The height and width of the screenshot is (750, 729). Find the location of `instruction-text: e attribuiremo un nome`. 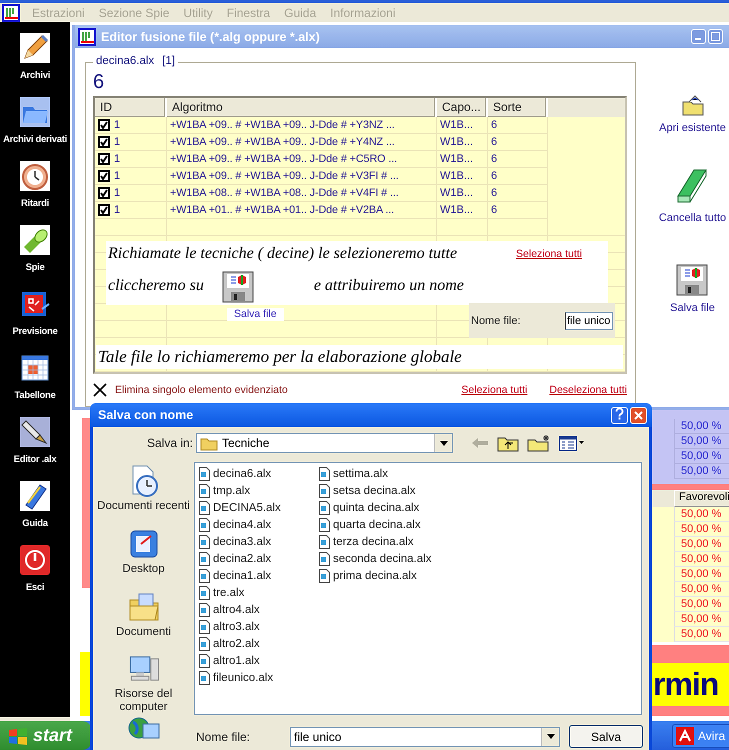

instruction-text: e attribuiremo un nome is located at coordinates (389, 286).